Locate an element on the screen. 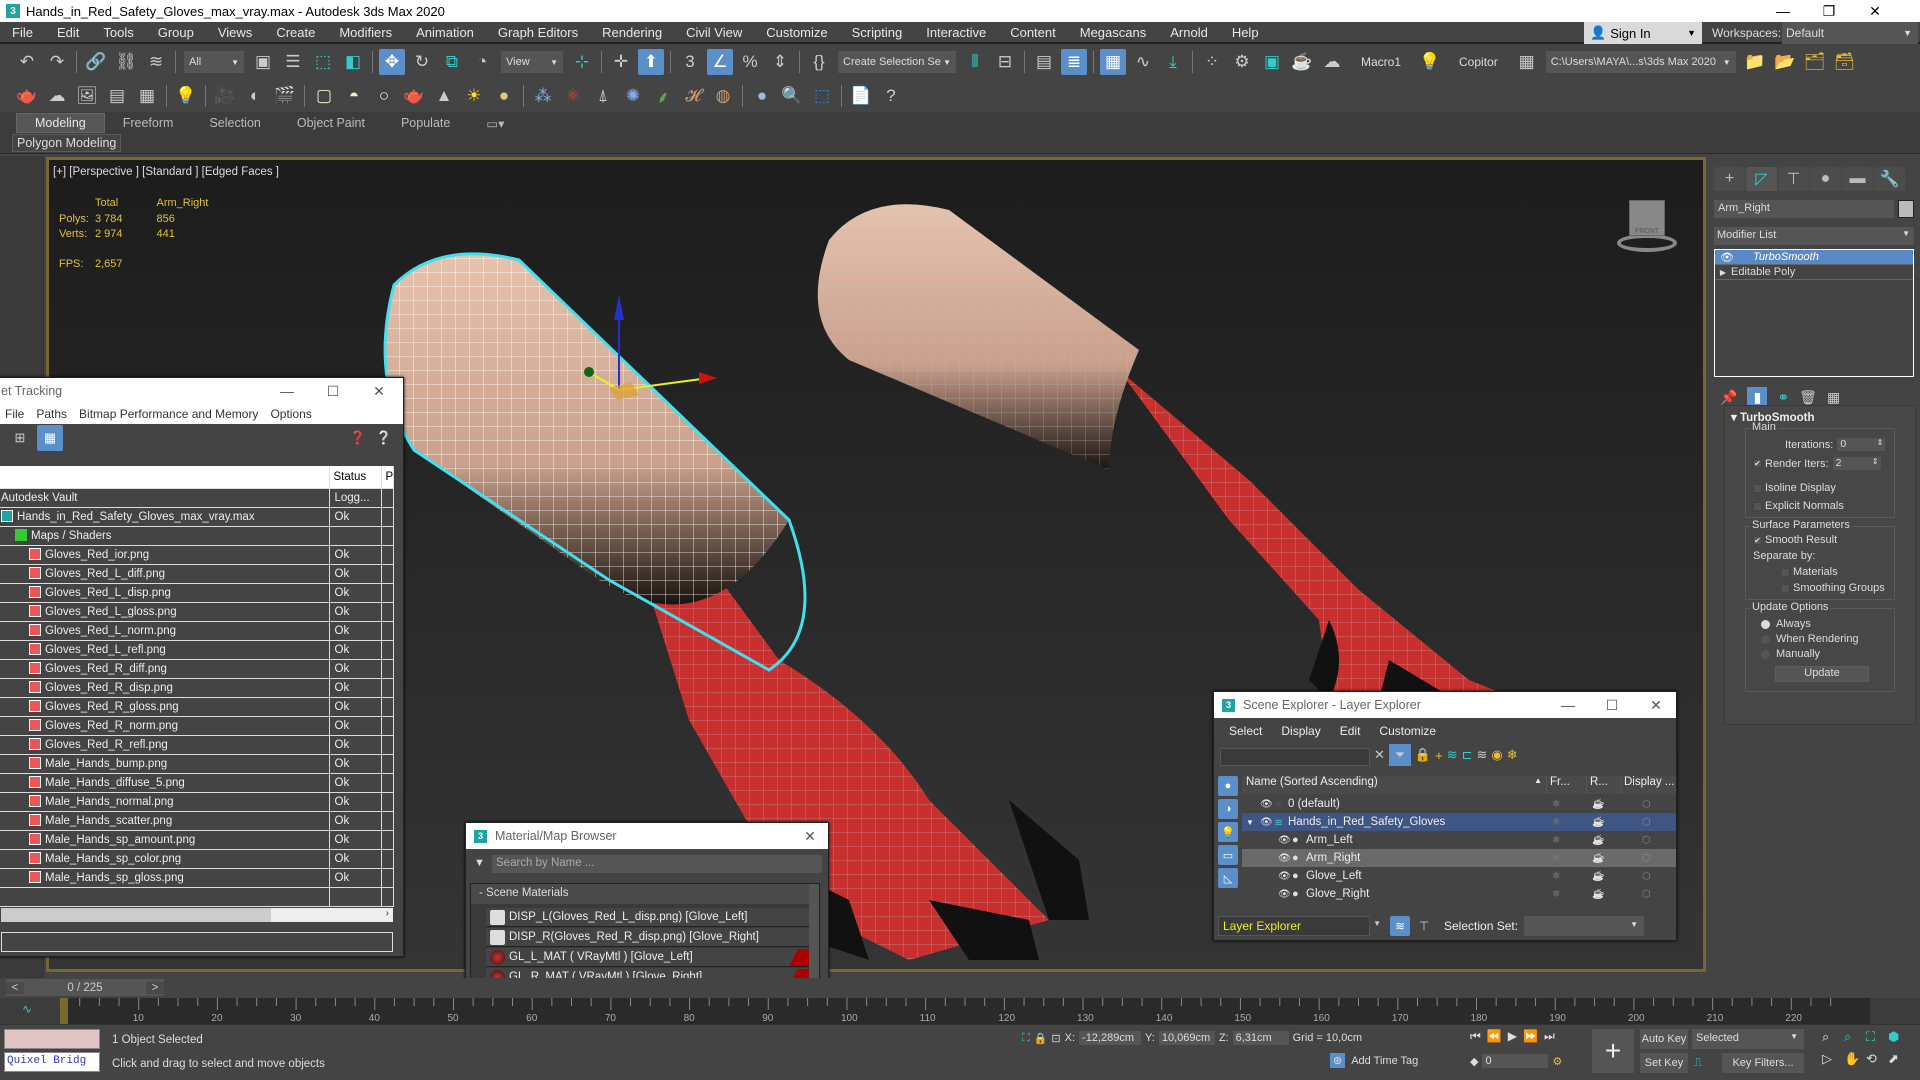  zoom-all-icon: ⌕ is located at coordinates (1855, 1037).